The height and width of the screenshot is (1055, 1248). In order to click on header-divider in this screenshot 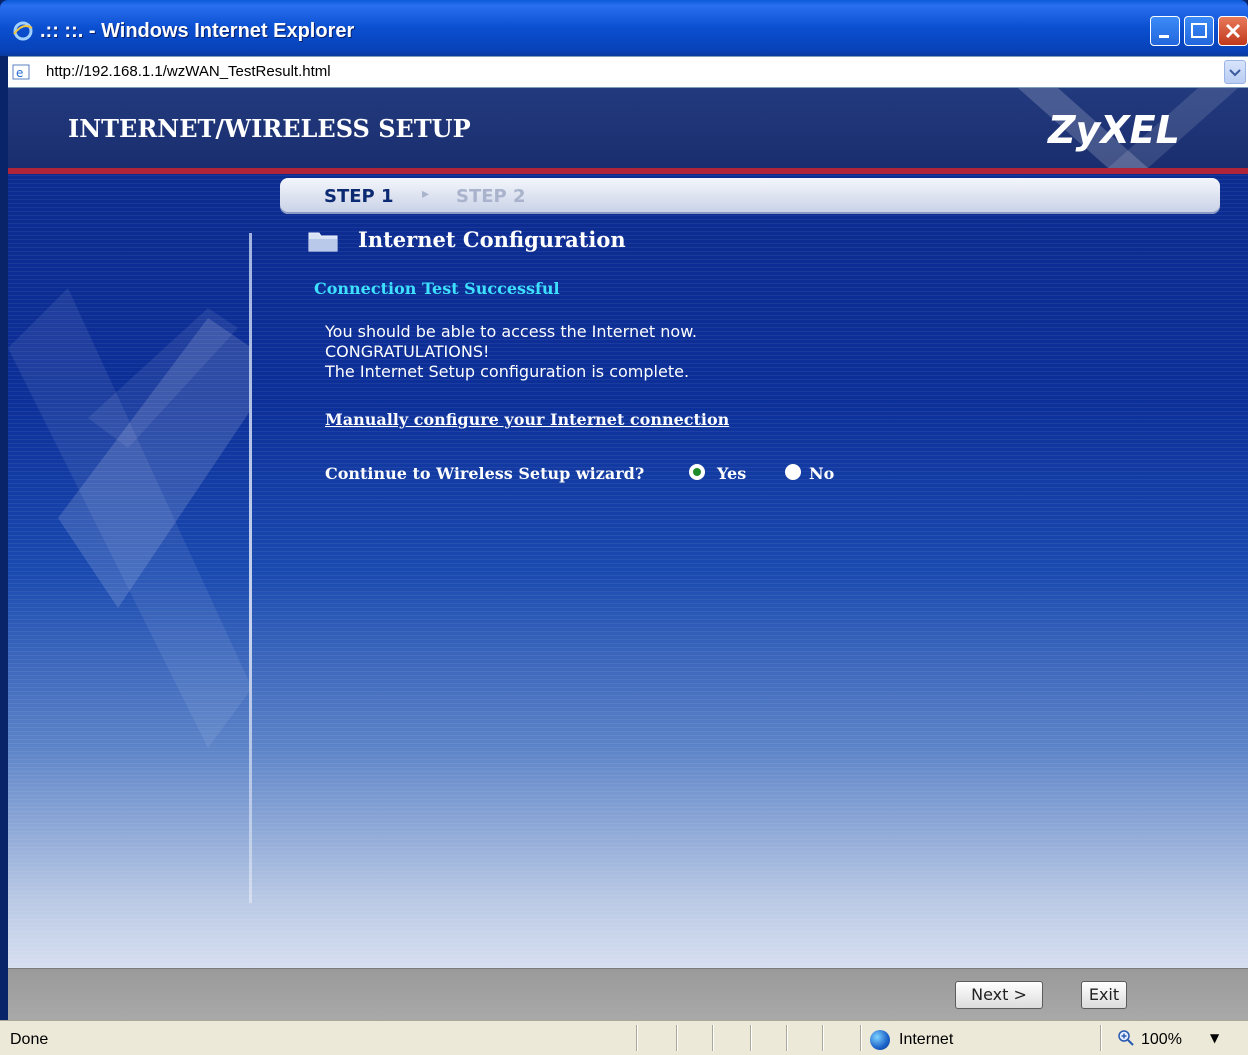, I will do `click(628, 171)`.